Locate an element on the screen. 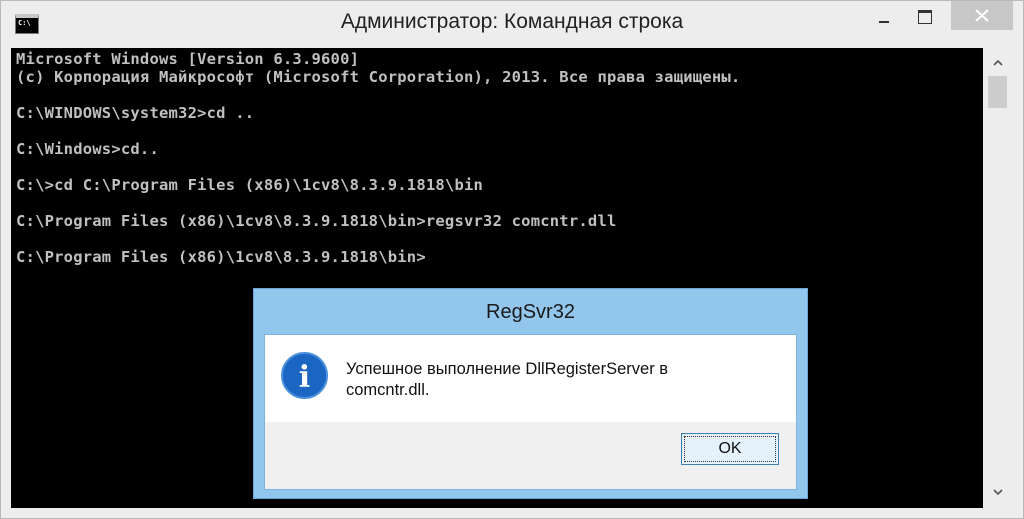  chevron-down-icon is located at coordinates (997, 492).